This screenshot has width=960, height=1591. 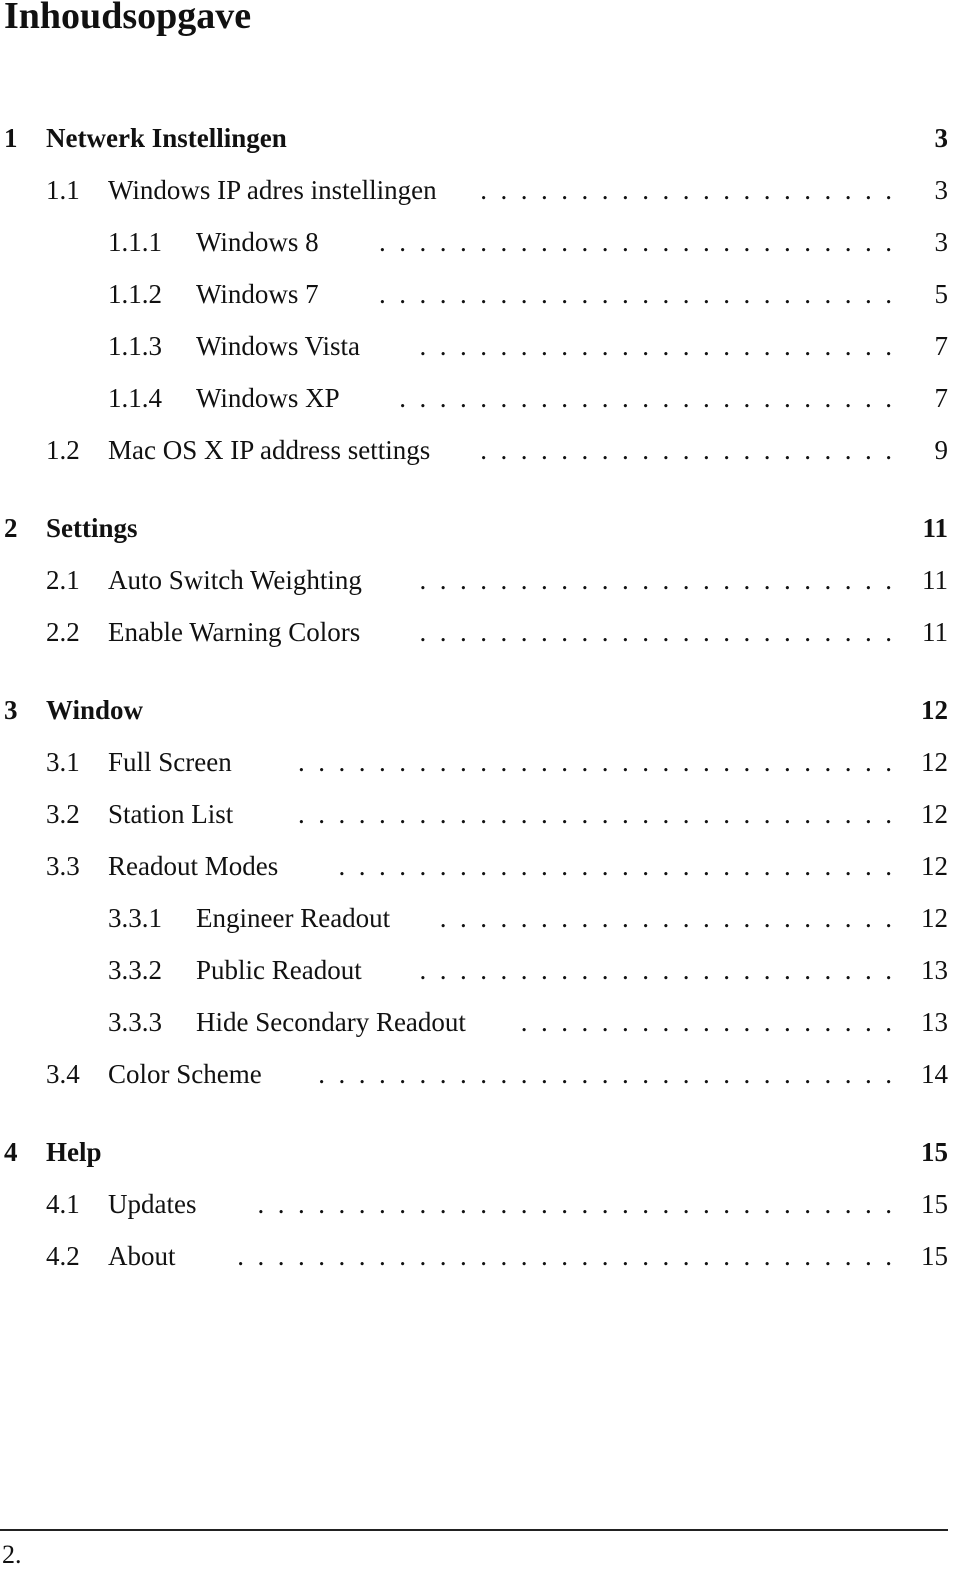 What do you see at coordinates (142, 1256) in the screenshot?
I see `toc-entry-title: About` at bounding box center [142, 1256].